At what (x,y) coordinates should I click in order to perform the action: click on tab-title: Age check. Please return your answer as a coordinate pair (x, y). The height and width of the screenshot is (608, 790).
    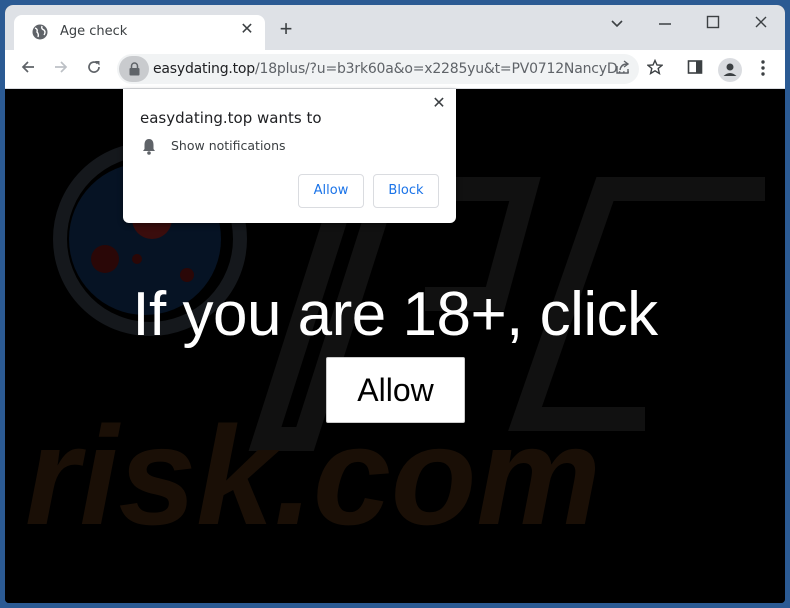
    Looking at the image, I should click on (94, 31).